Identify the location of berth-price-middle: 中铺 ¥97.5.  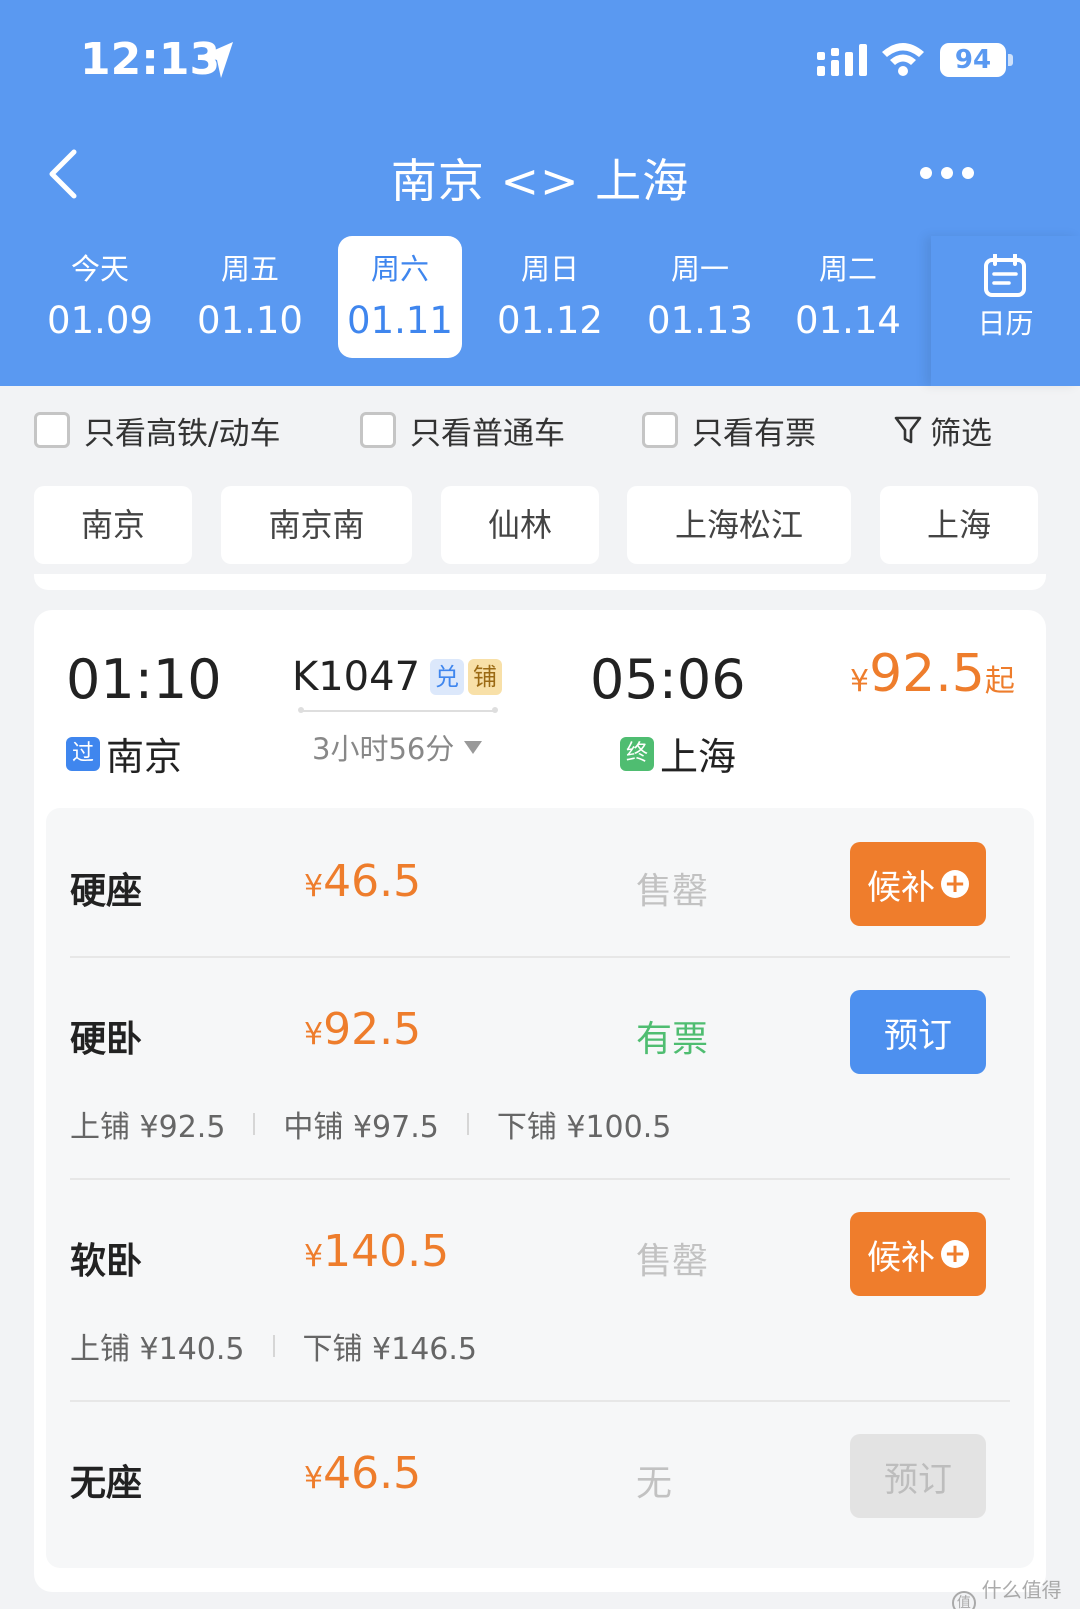
(361, 1127).